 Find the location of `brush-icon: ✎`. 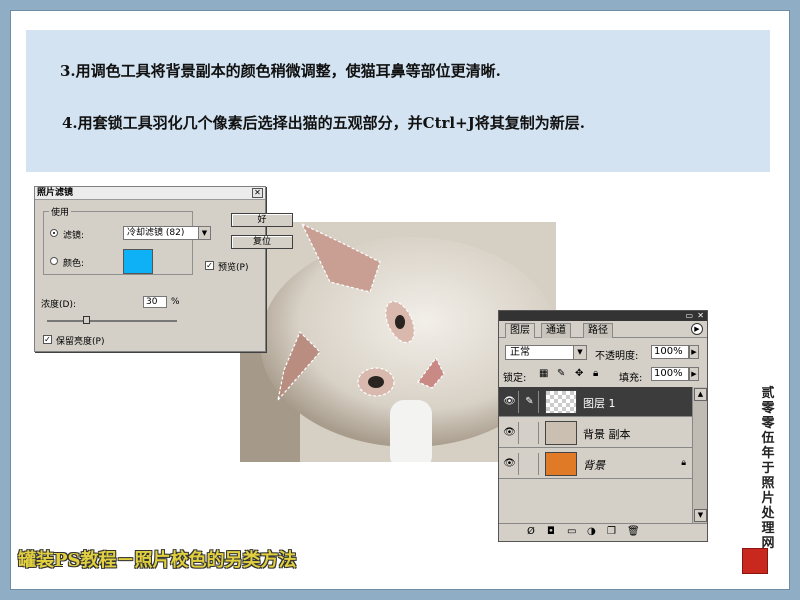

brush-icon: ✎ is located at coordinates (530, 402).